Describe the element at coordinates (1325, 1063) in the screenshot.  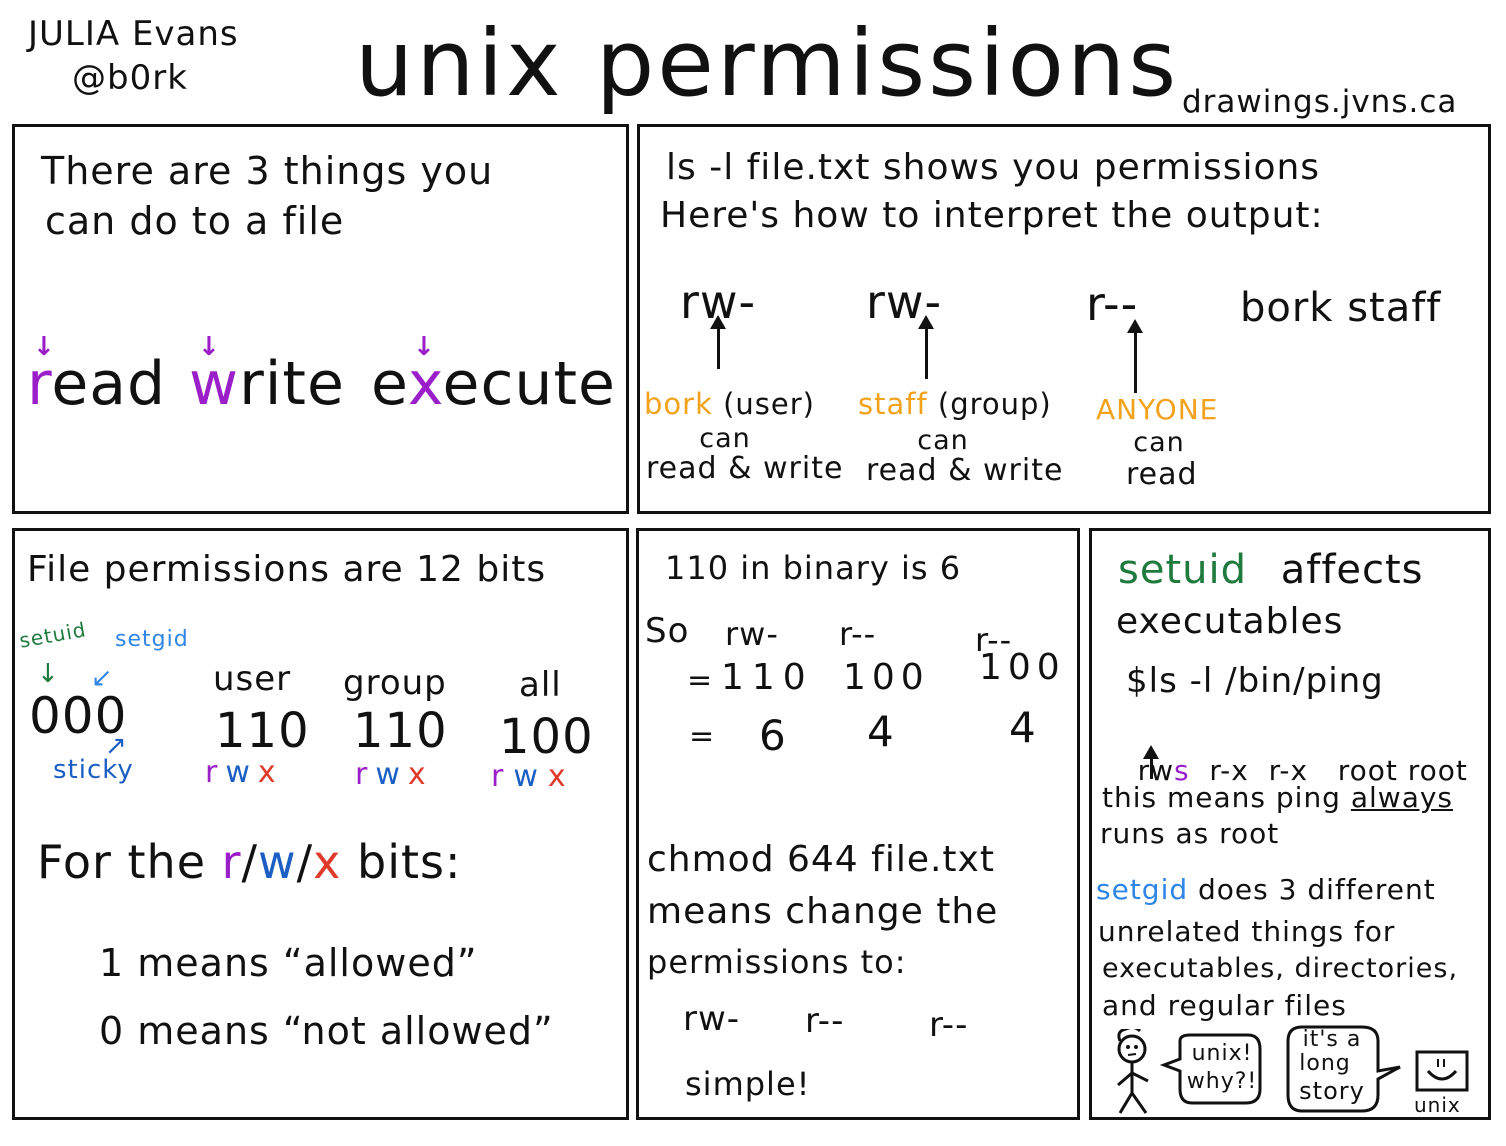
I see `bubble2-line-2: long` at that location.